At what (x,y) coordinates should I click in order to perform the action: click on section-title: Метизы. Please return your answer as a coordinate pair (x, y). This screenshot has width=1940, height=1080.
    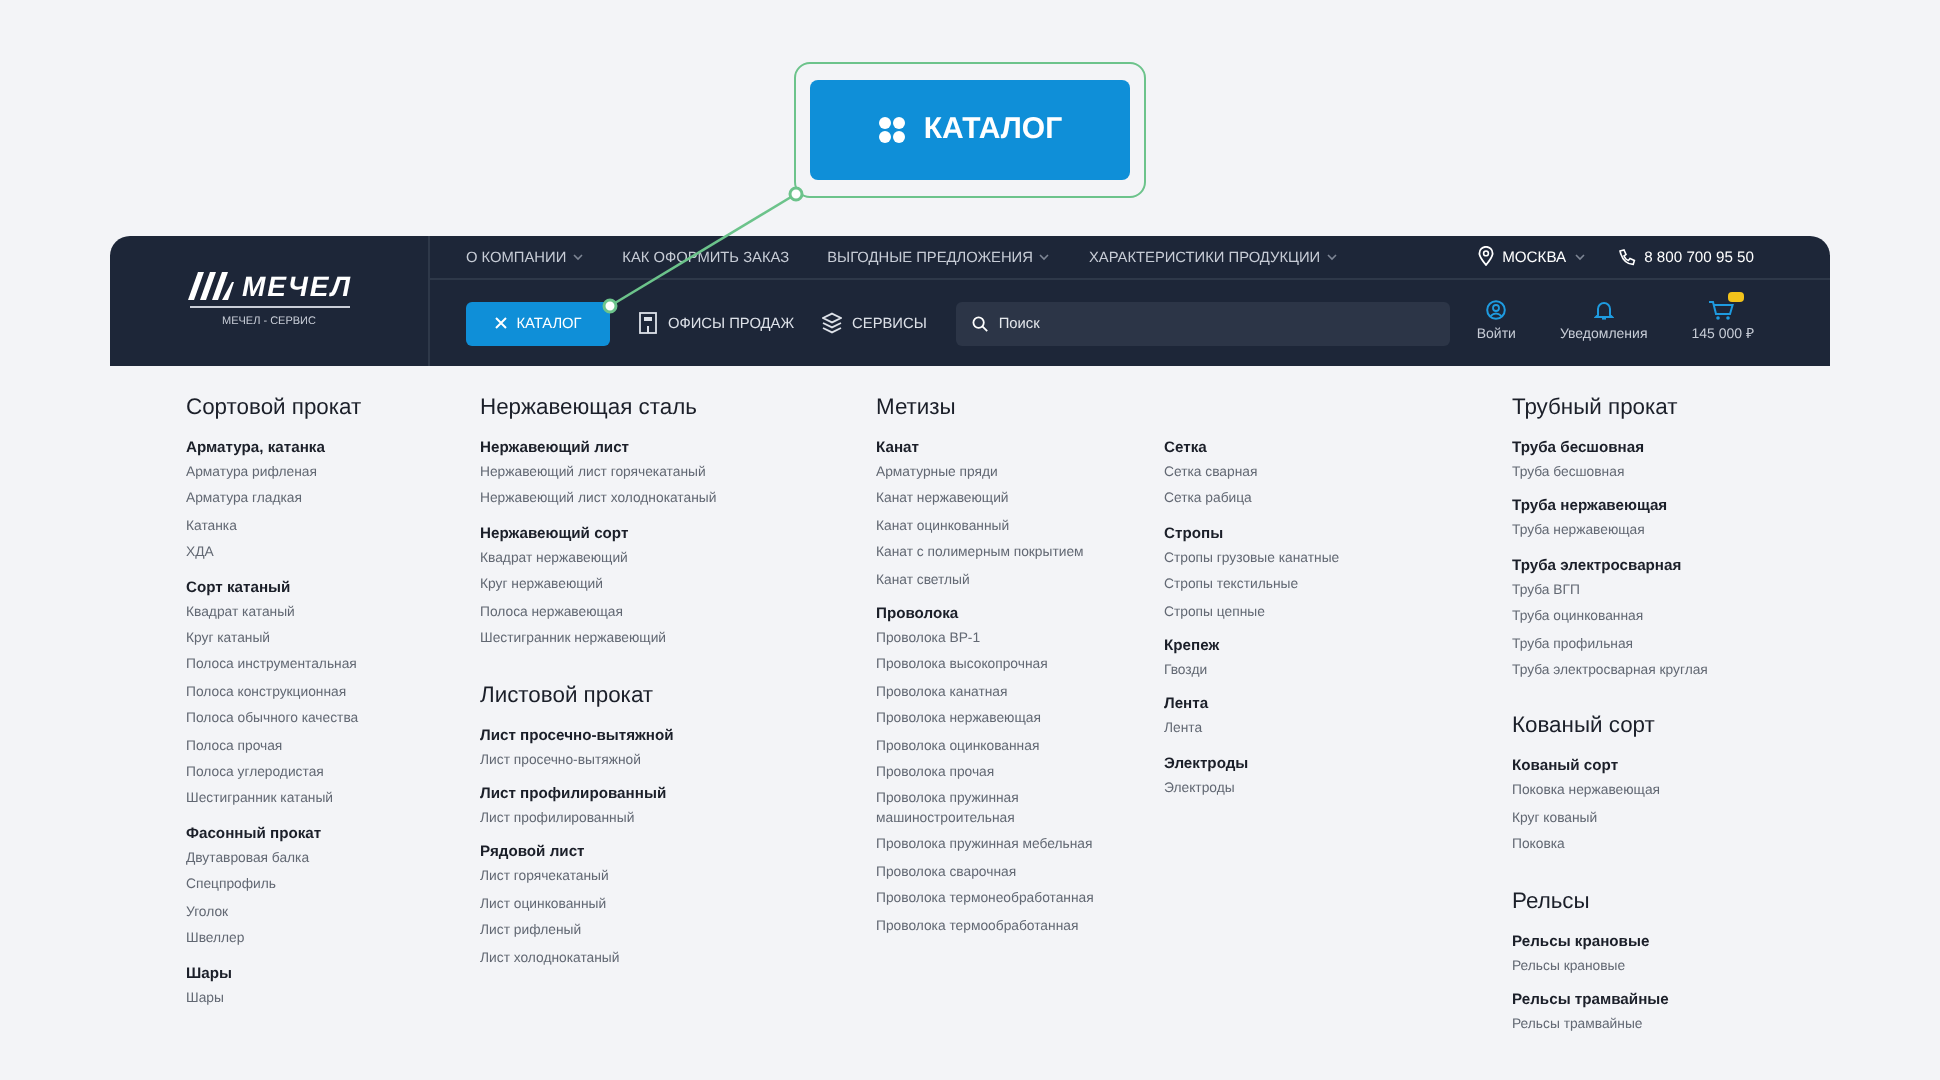
    Looking at the image, I should click on (917, 409).